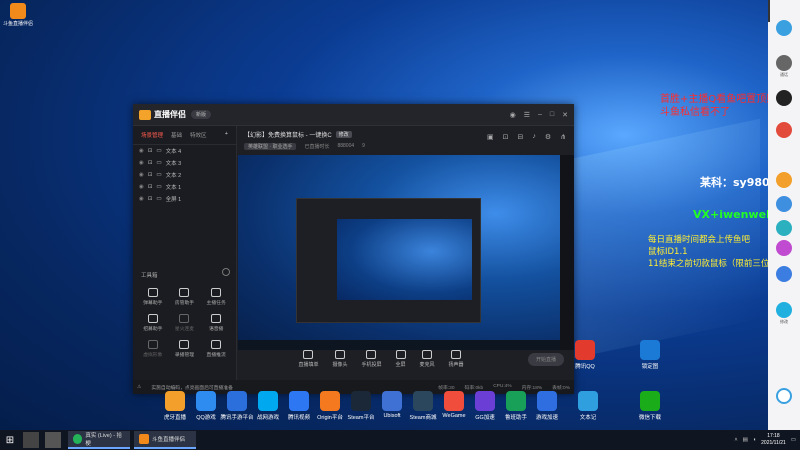 The height and width of the screenshot is (450, 800). I want to click on control-item: 直播填单, so click(308, 359).